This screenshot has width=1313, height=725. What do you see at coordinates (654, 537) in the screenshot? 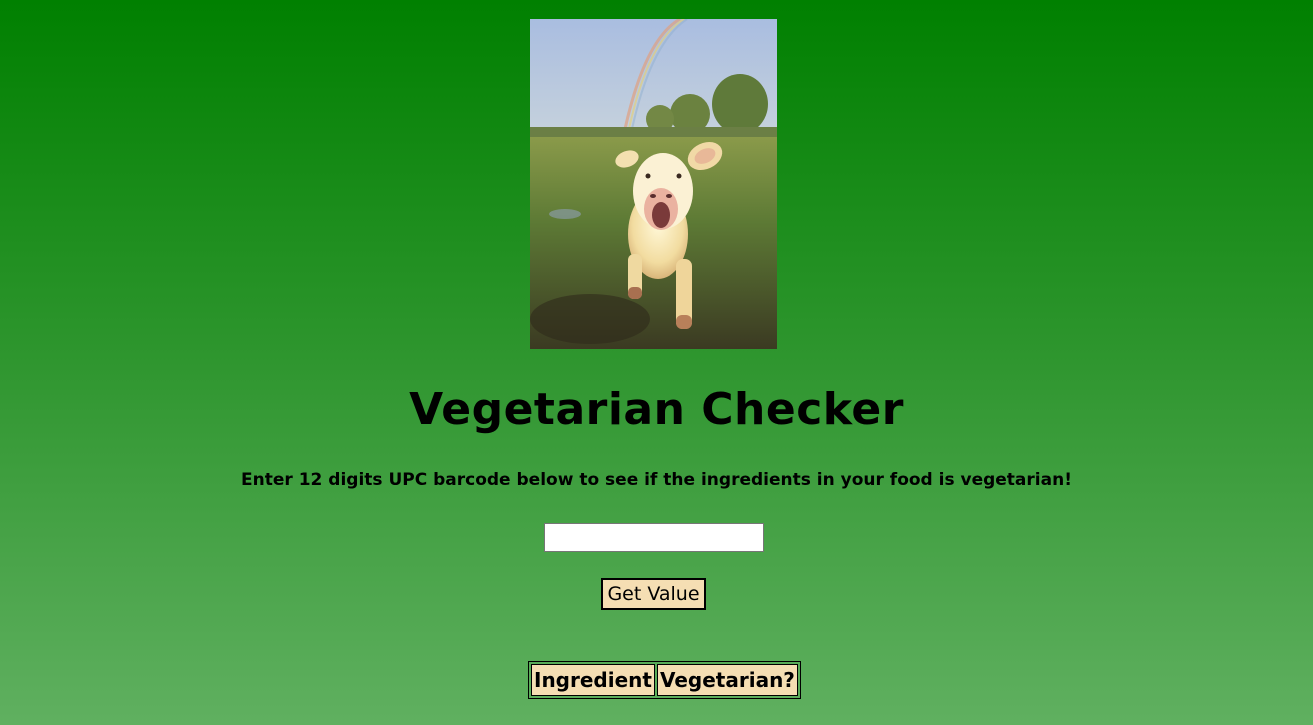
I see `upc-barcode-input` at bounding box center [654, 537].